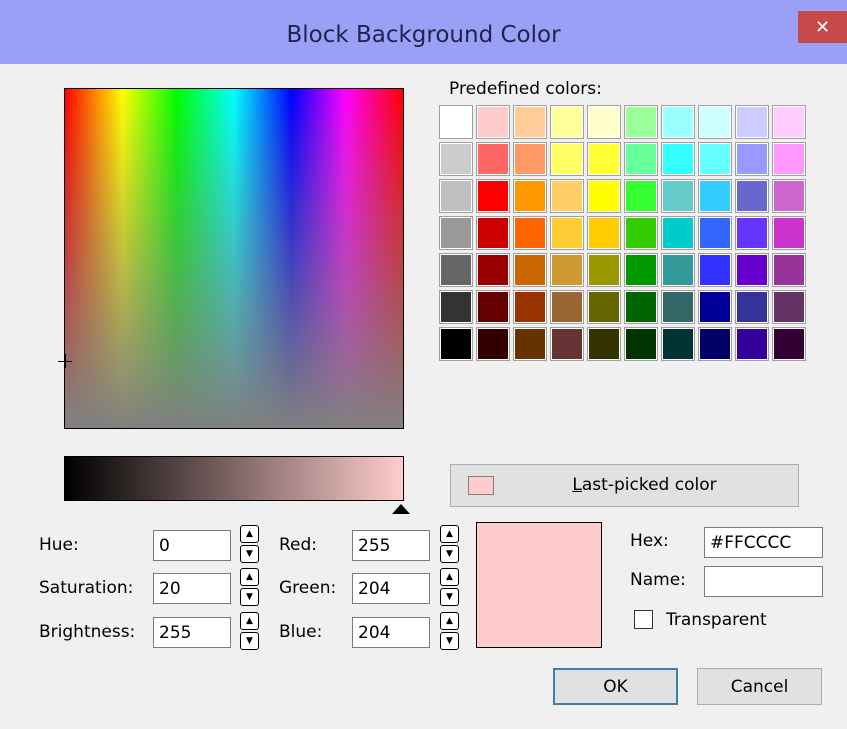 The height and width of the screenshot is (729, 847). I want to click on red-spin-up-icon: ▲, so click(449, 534).